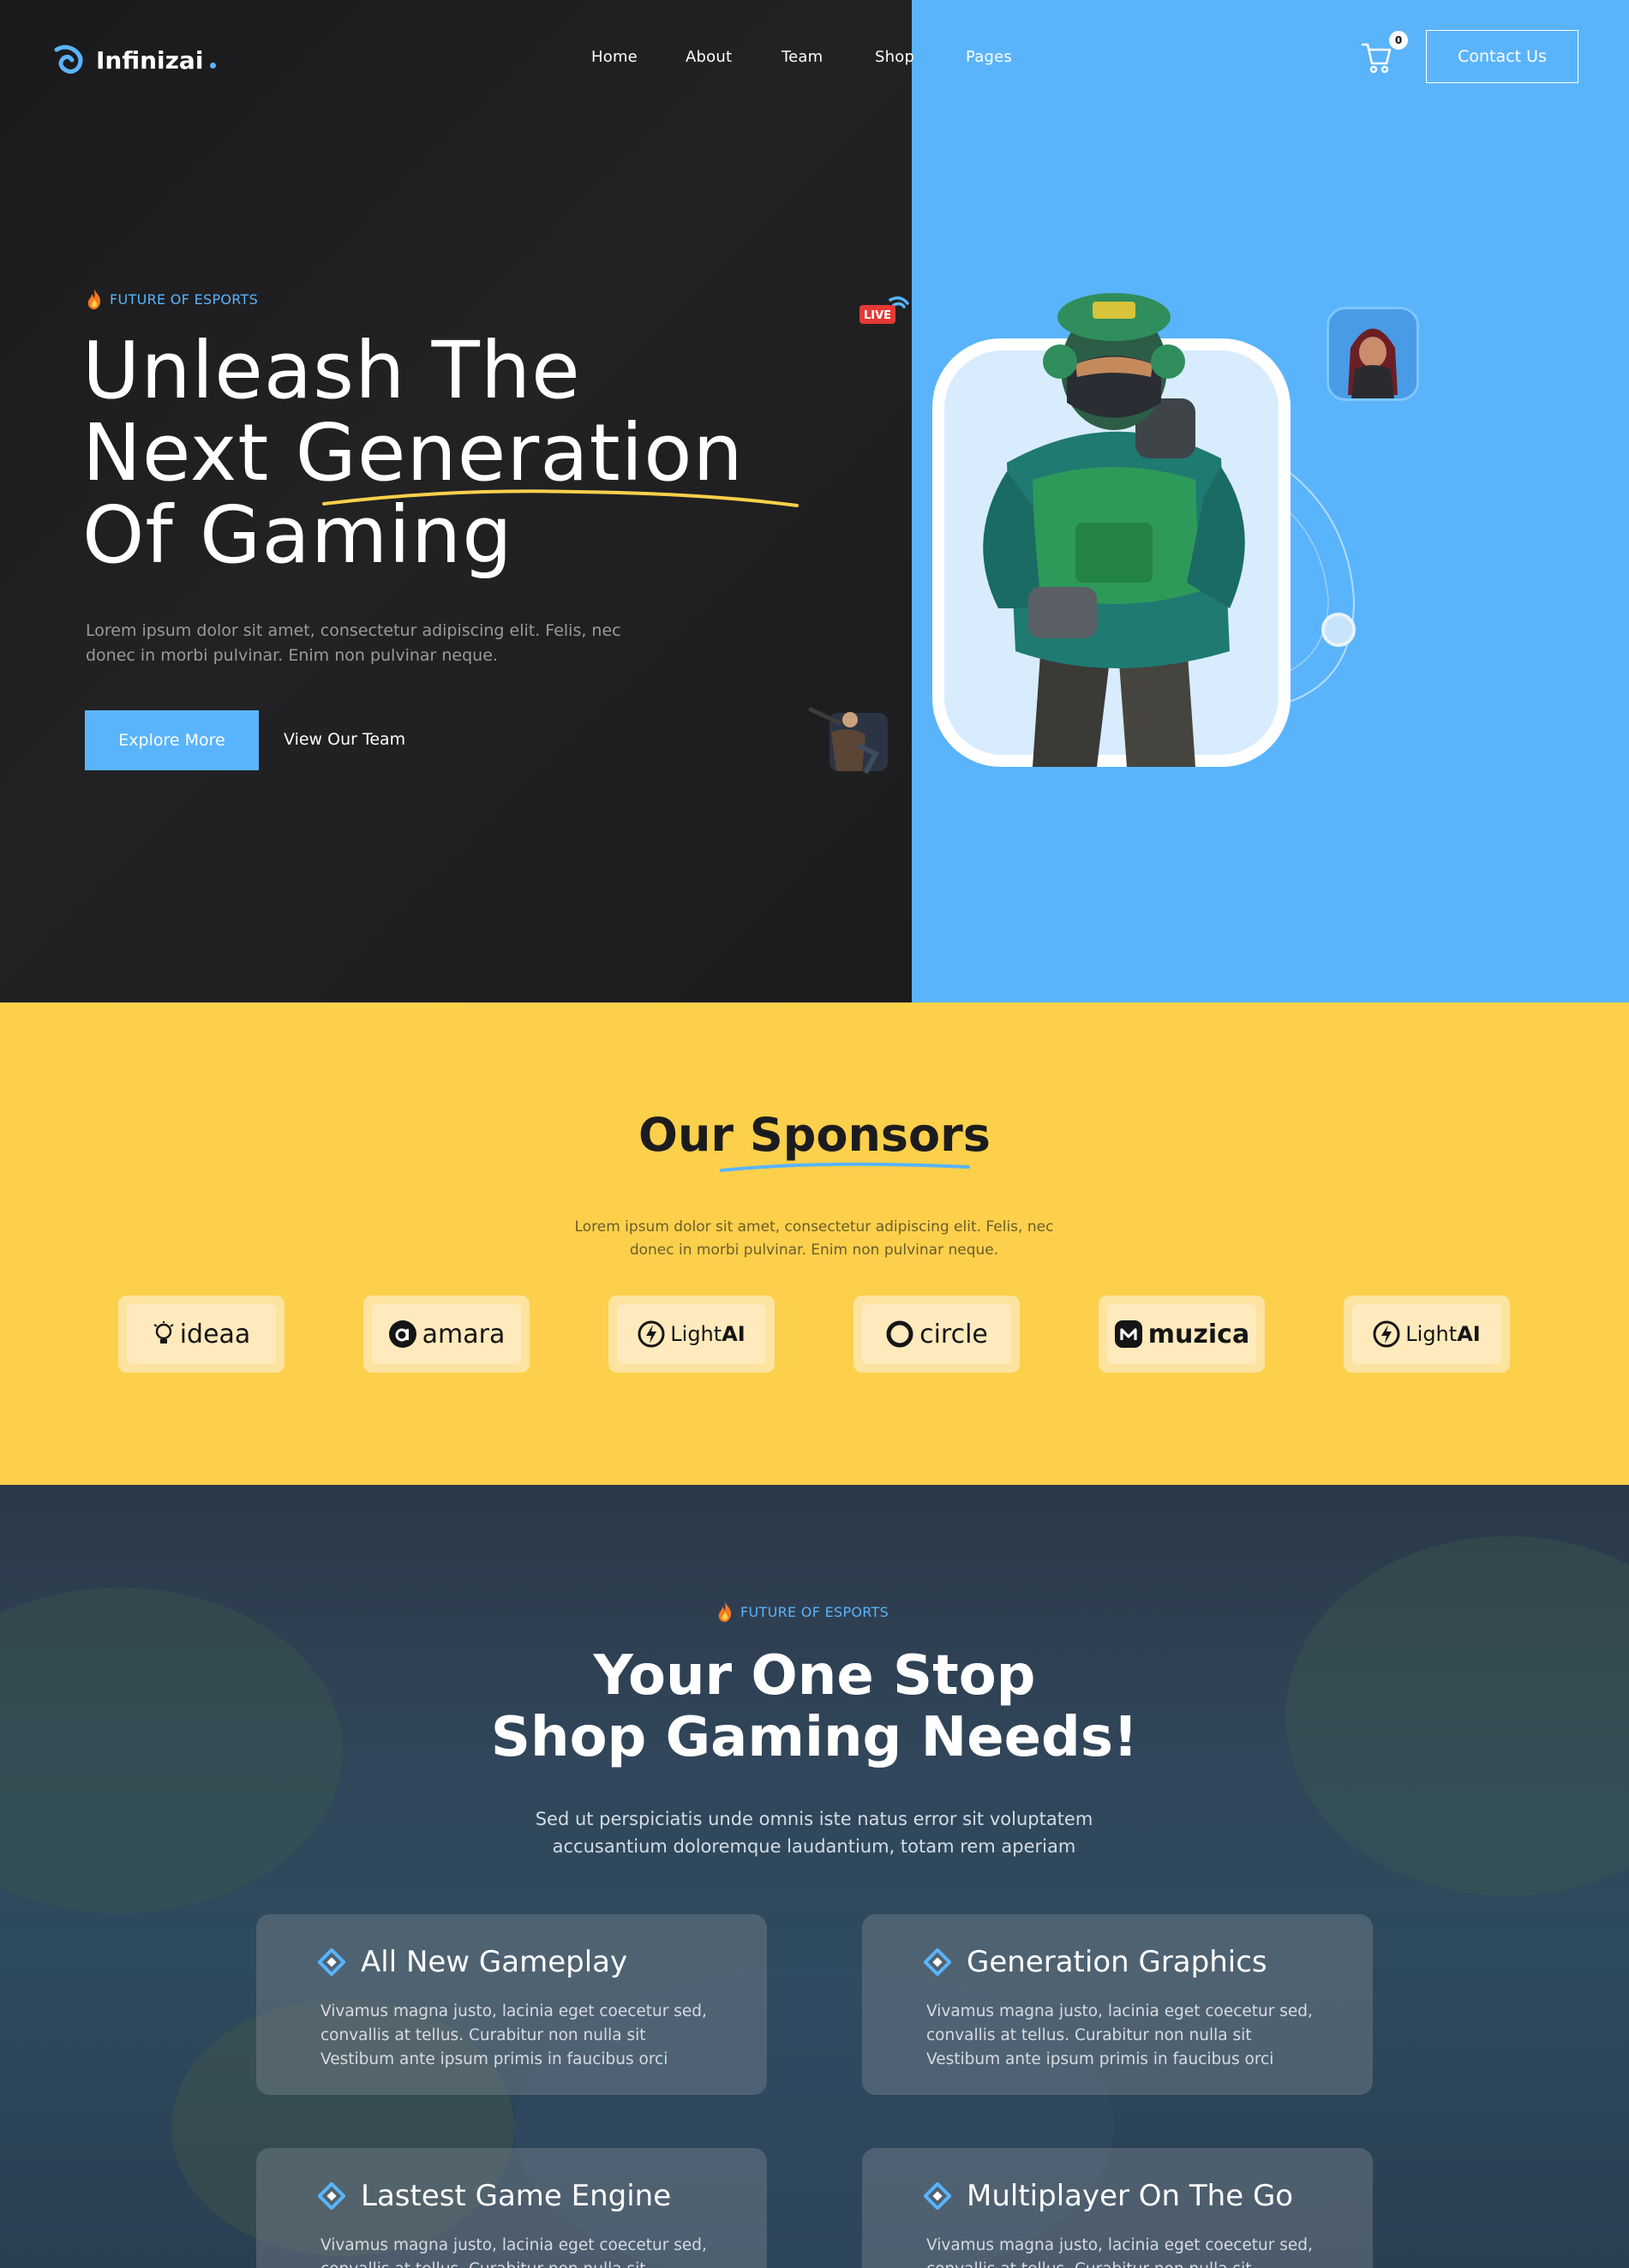 This screenshot has height=2268, width=1629. I want to click on sponsor-logo-muzica: muzica, so click(1182, 1334).